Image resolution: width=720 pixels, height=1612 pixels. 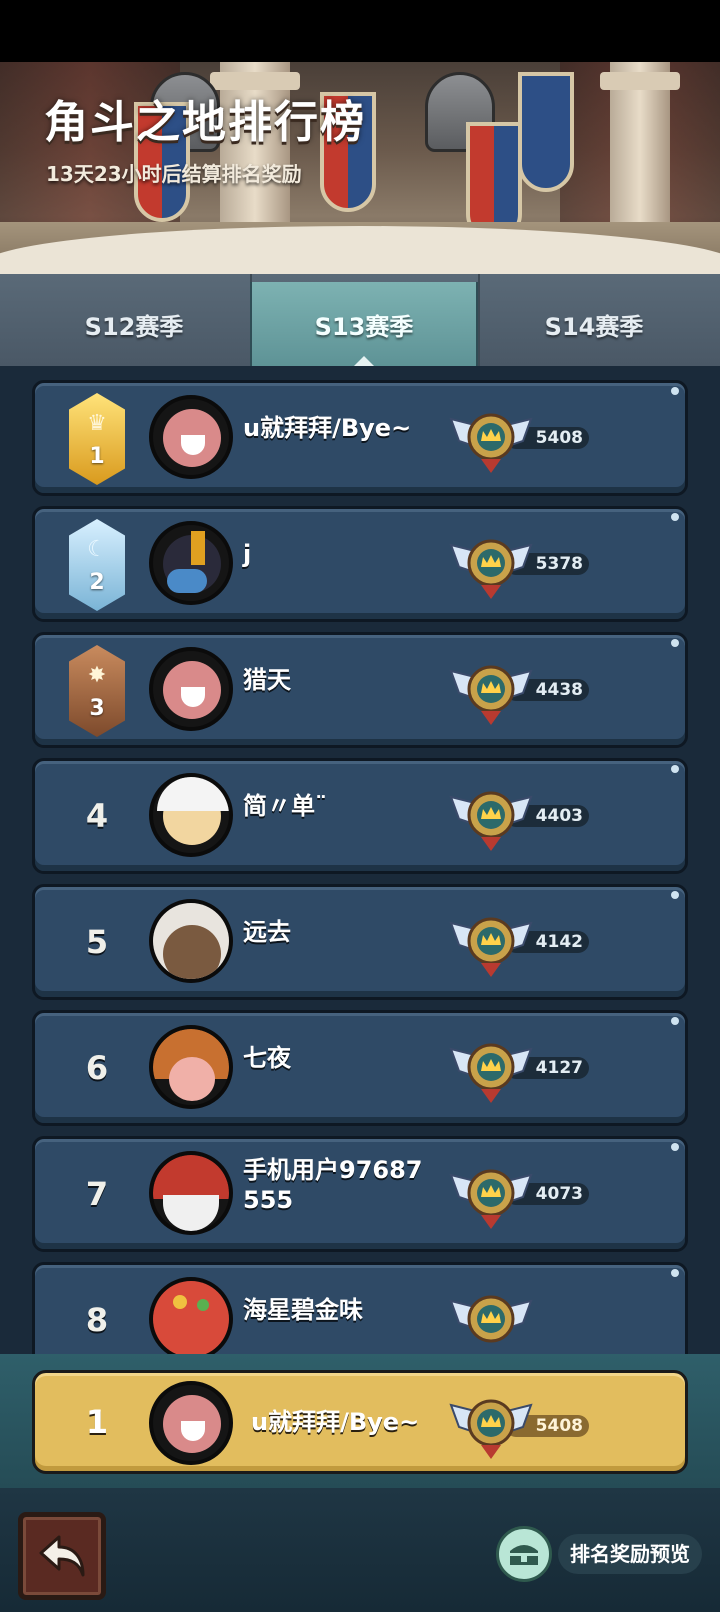 I want to click on my-rank-panel: 1 u就拜拜/Bye~ 5408, so click(x=360, y=1421).